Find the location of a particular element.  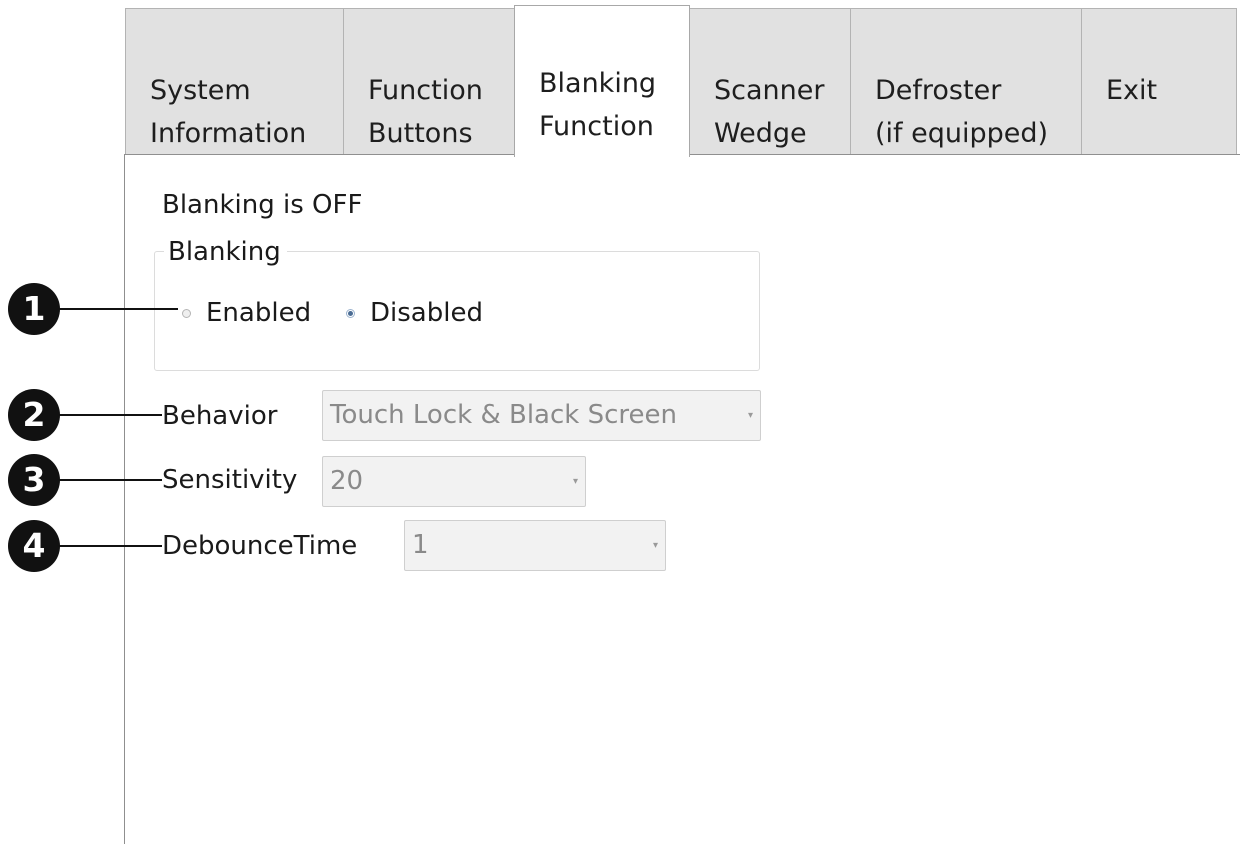

tab-function-buttons: Function Buttons is located at coordinates (429, 81).